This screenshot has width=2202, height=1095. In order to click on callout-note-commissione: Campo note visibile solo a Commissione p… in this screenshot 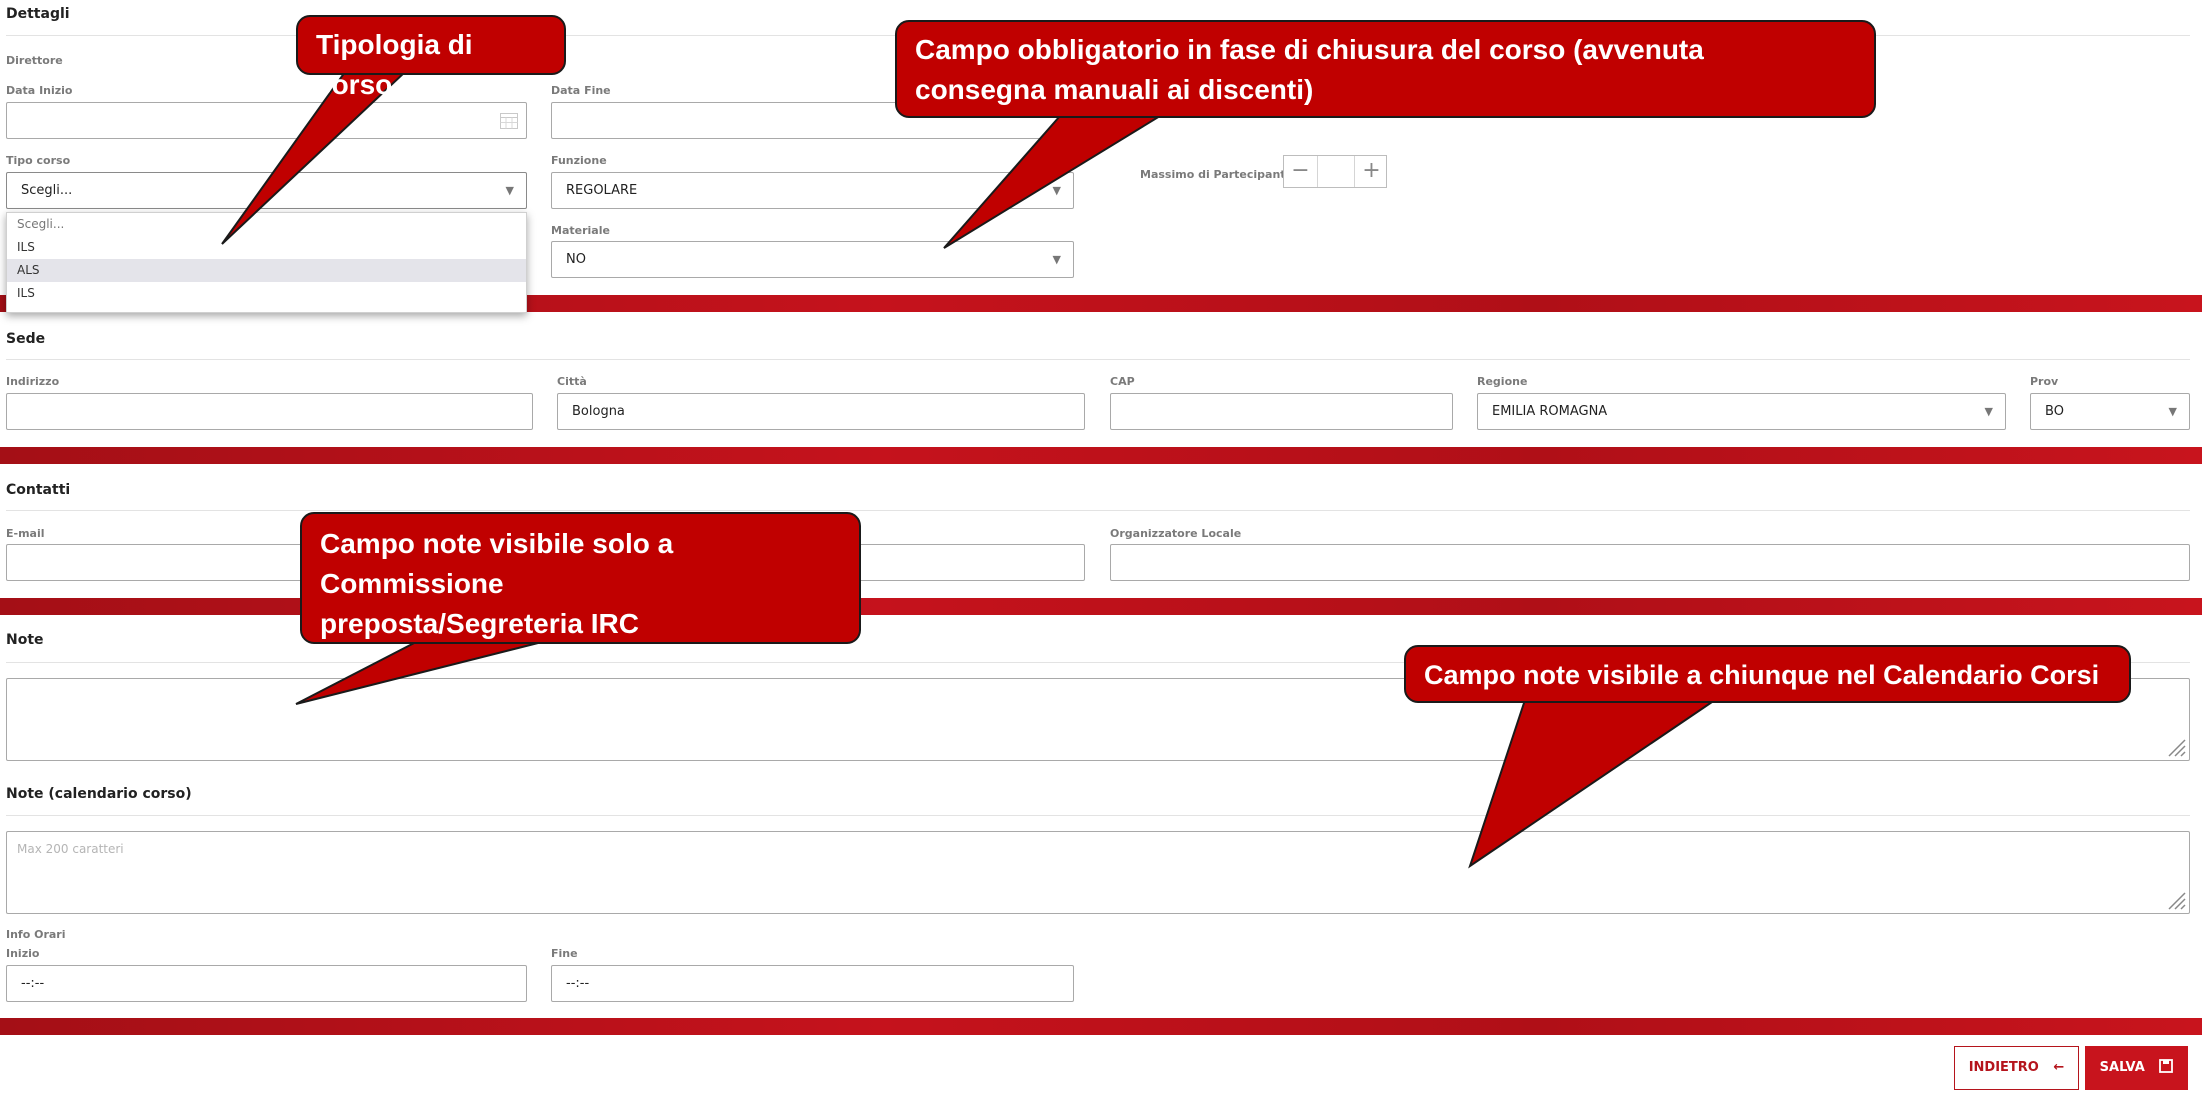, I will do `click(580, 578)`.